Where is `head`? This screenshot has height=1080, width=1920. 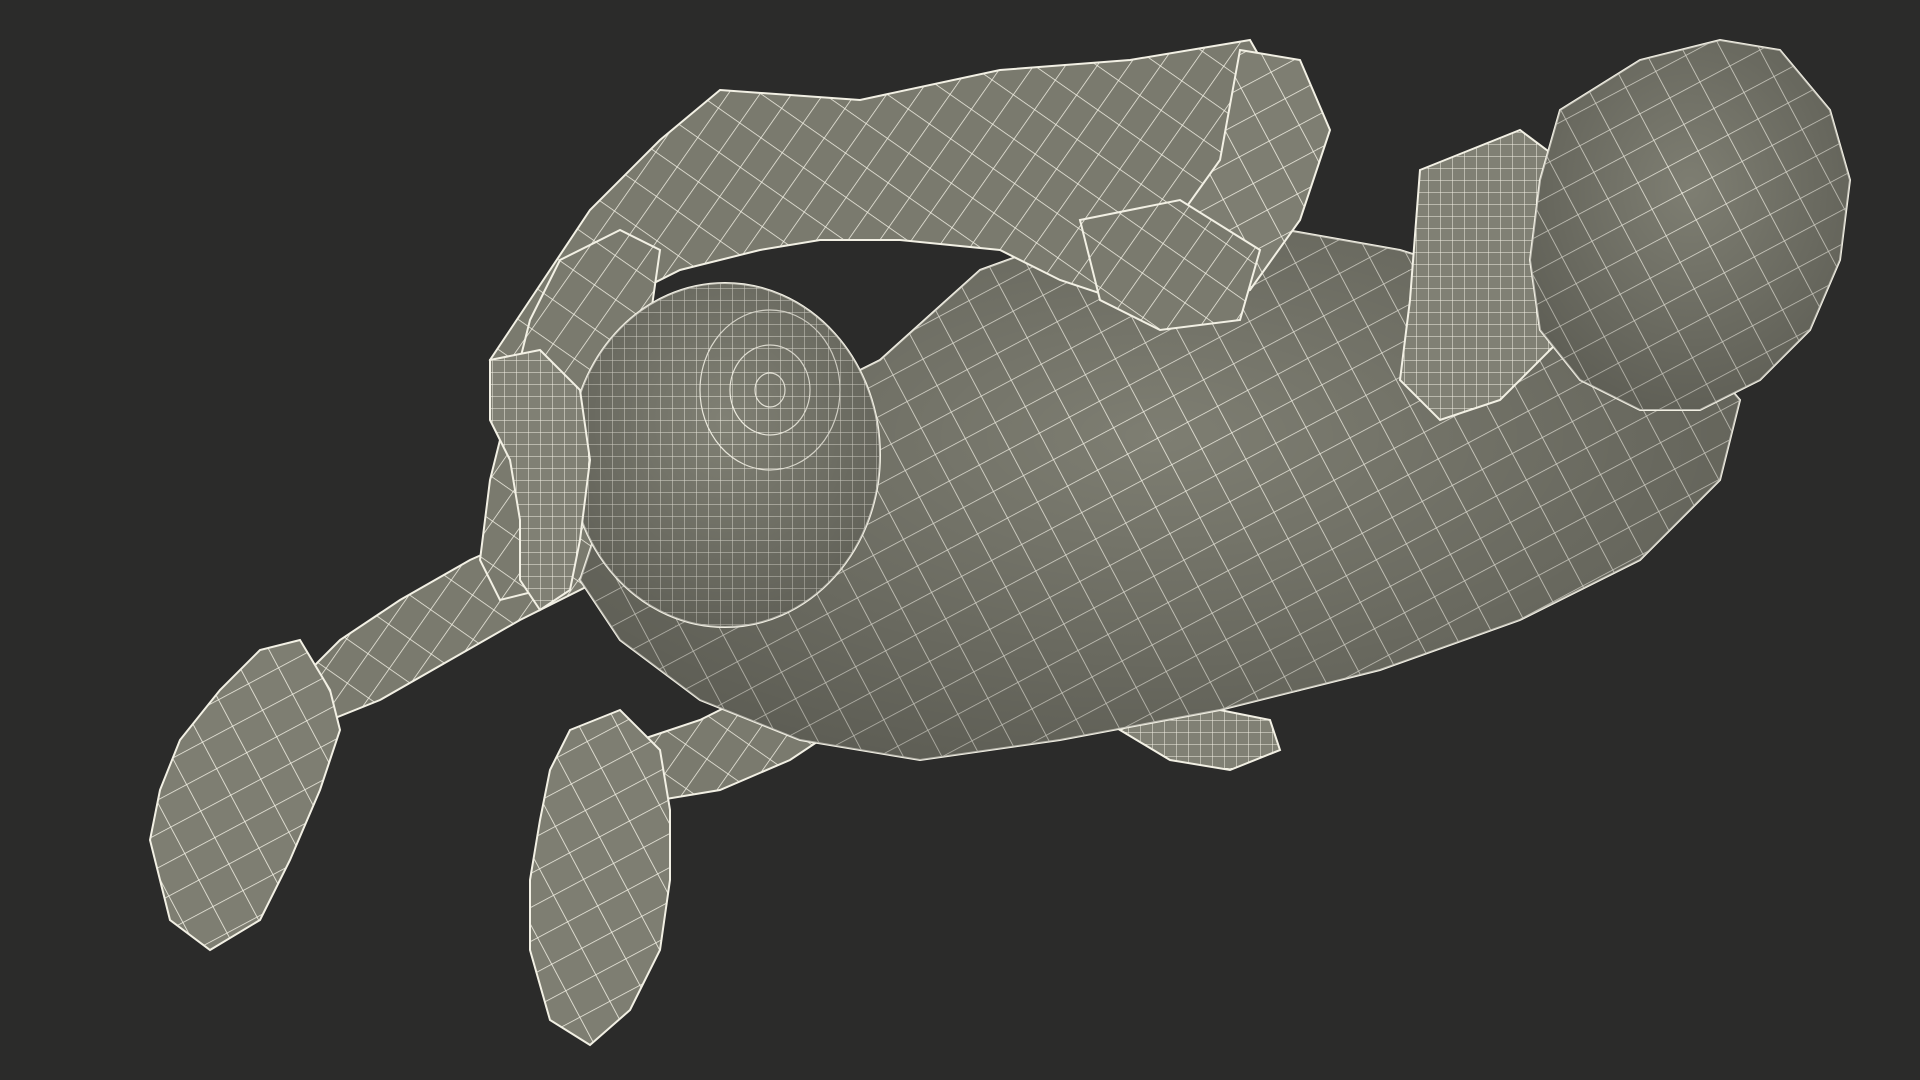 head is located at coordinates (1690, 224).